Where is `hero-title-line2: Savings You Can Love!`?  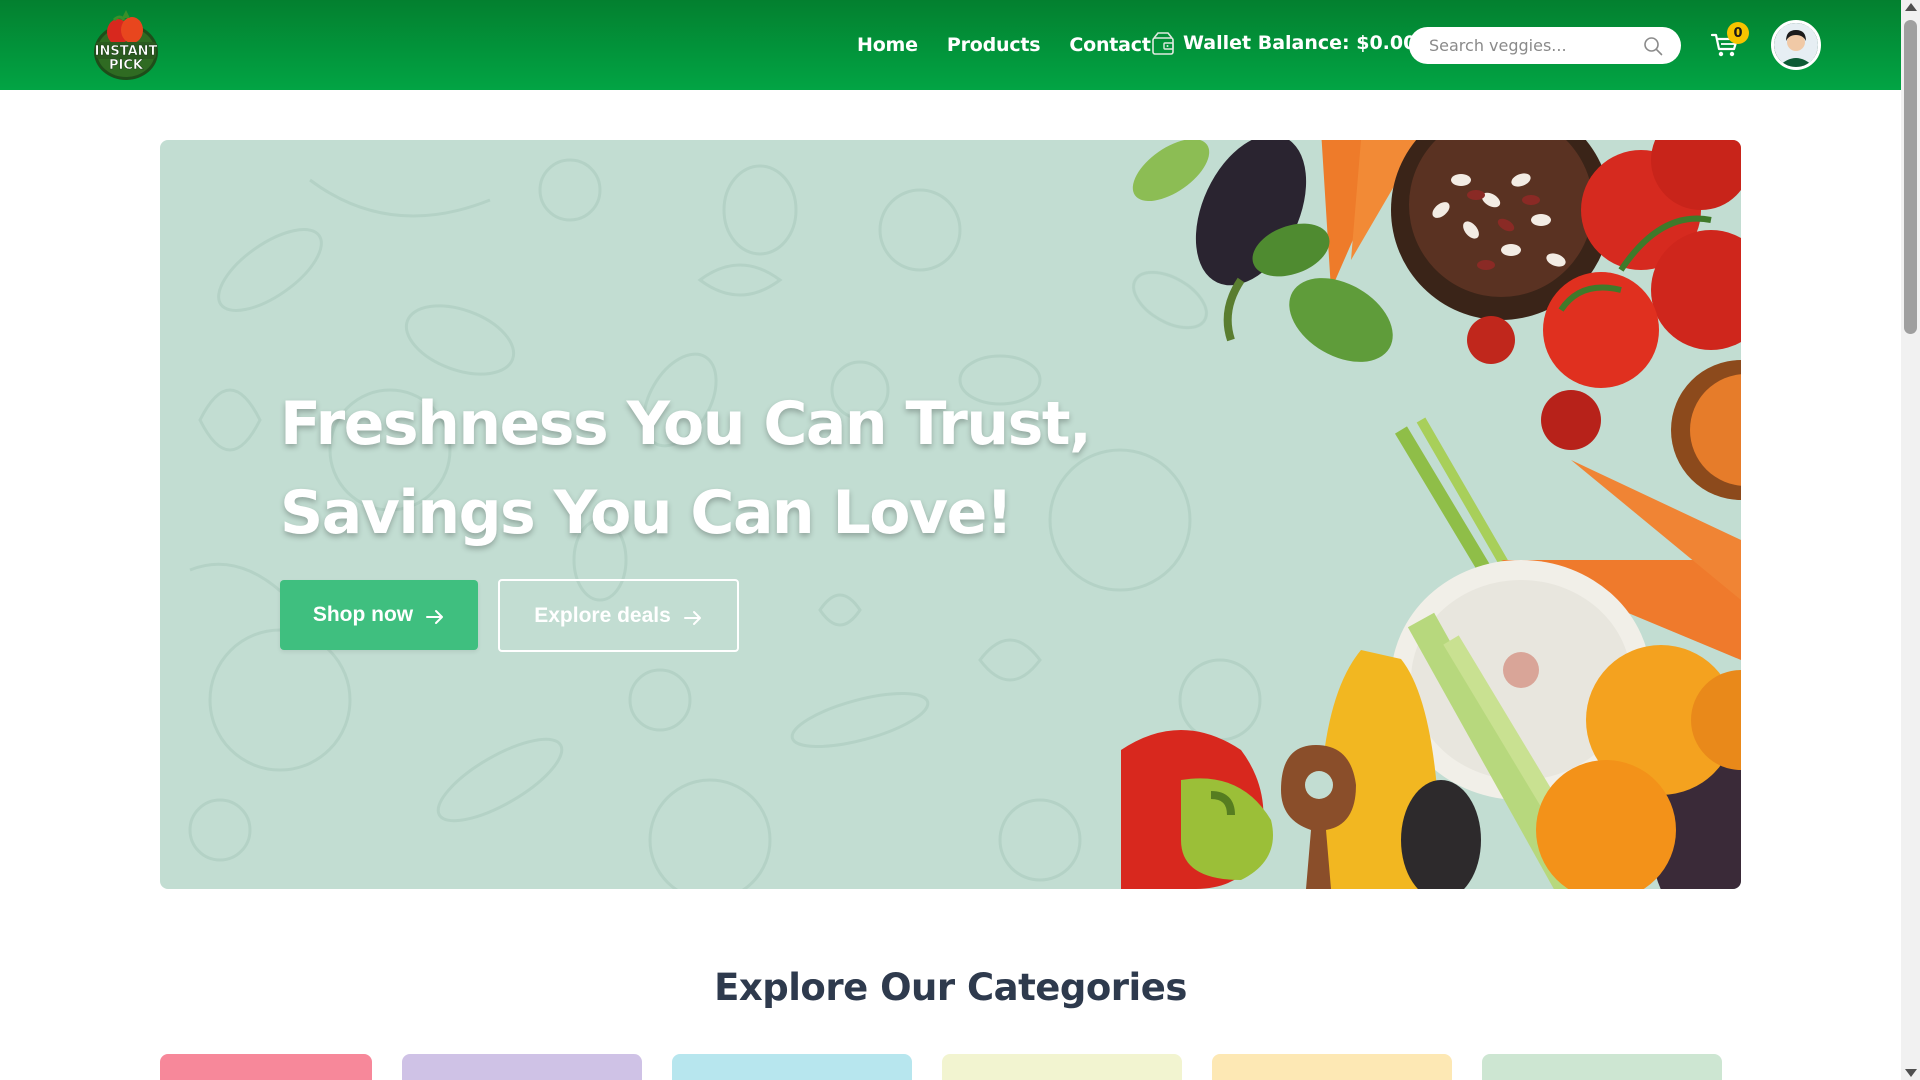 hero-title-line2: Savings You Can Love! is located at coordinates (646, 513).